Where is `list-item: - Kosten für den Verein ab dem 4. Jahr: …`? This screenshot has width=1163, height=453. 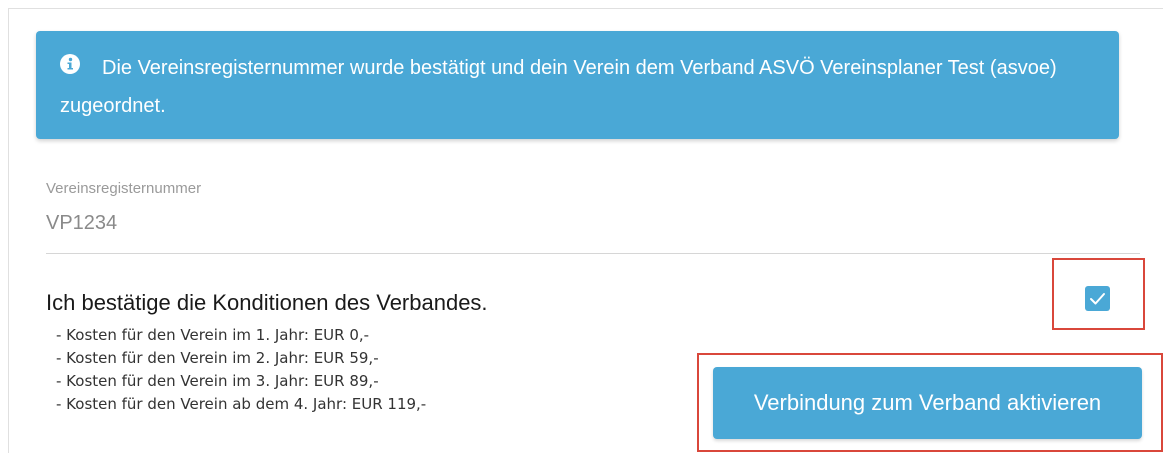 list-item: - Kosten für den Verein ab dem 4. Jahr: … is located at coordinates (241, 404).